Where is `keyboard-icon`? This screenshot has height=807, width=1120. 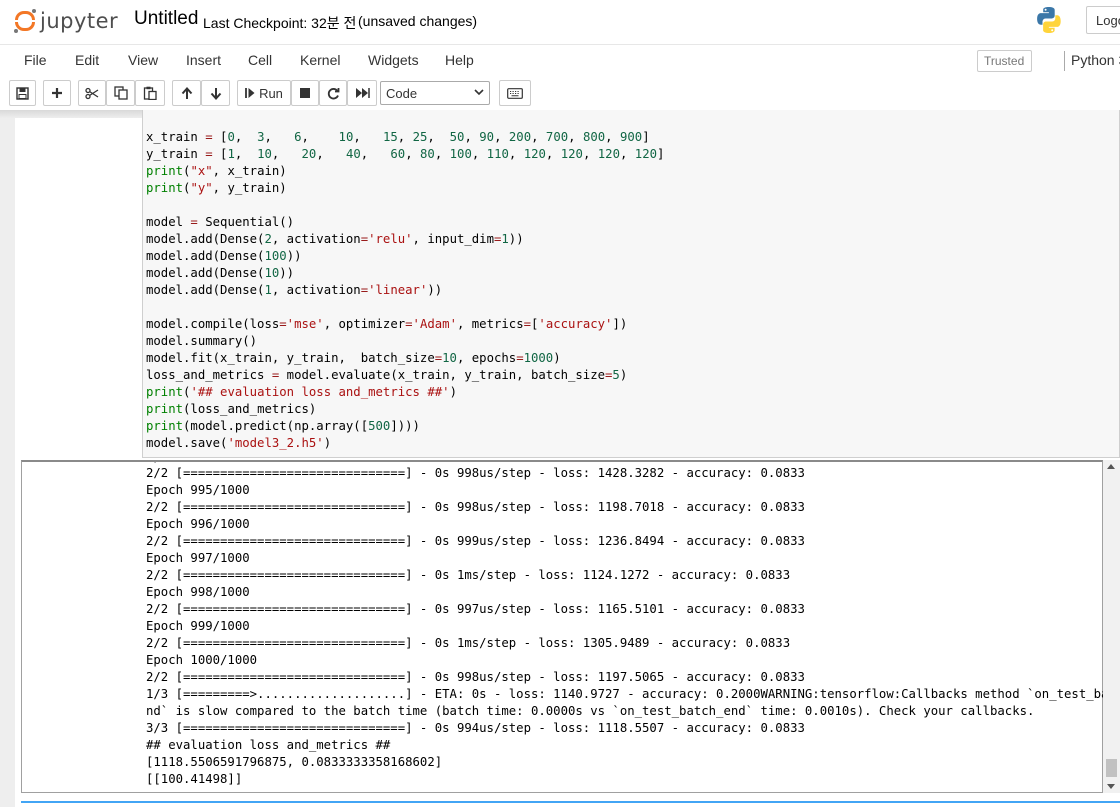 keyboard-icon is located at coordinates (515, 93).